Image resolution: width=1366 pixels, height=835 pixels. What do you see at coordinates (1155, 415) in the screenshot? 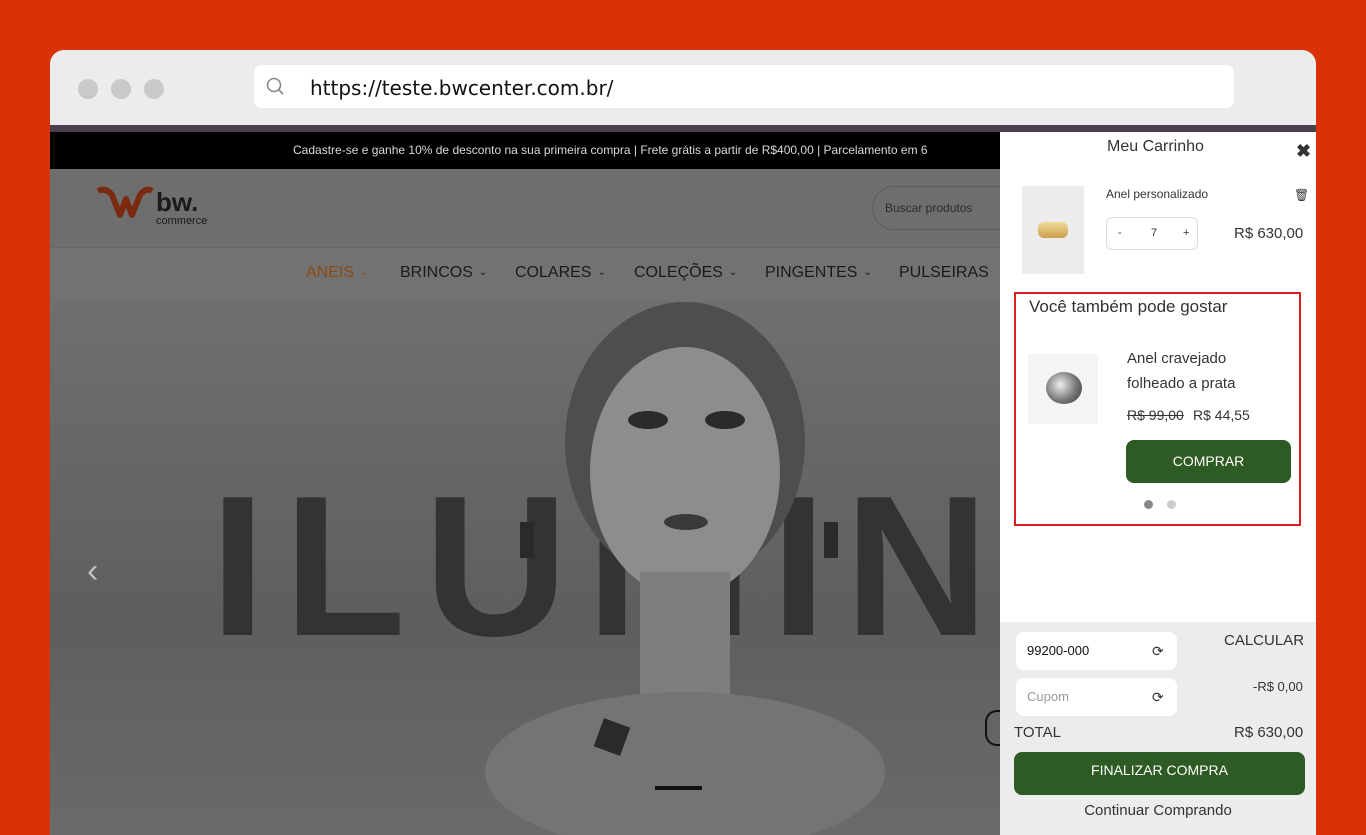
I see `upsell-old-price: R$ 99,00` at bounding box center [1155, 415].